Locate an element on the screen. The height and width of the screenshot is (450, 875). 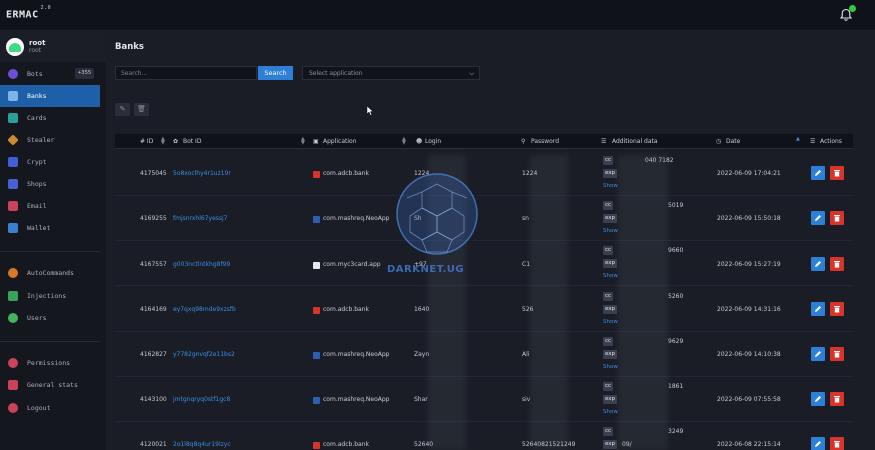
sidebar-item-crypt: Crypt is located at coordinates (50, 162).